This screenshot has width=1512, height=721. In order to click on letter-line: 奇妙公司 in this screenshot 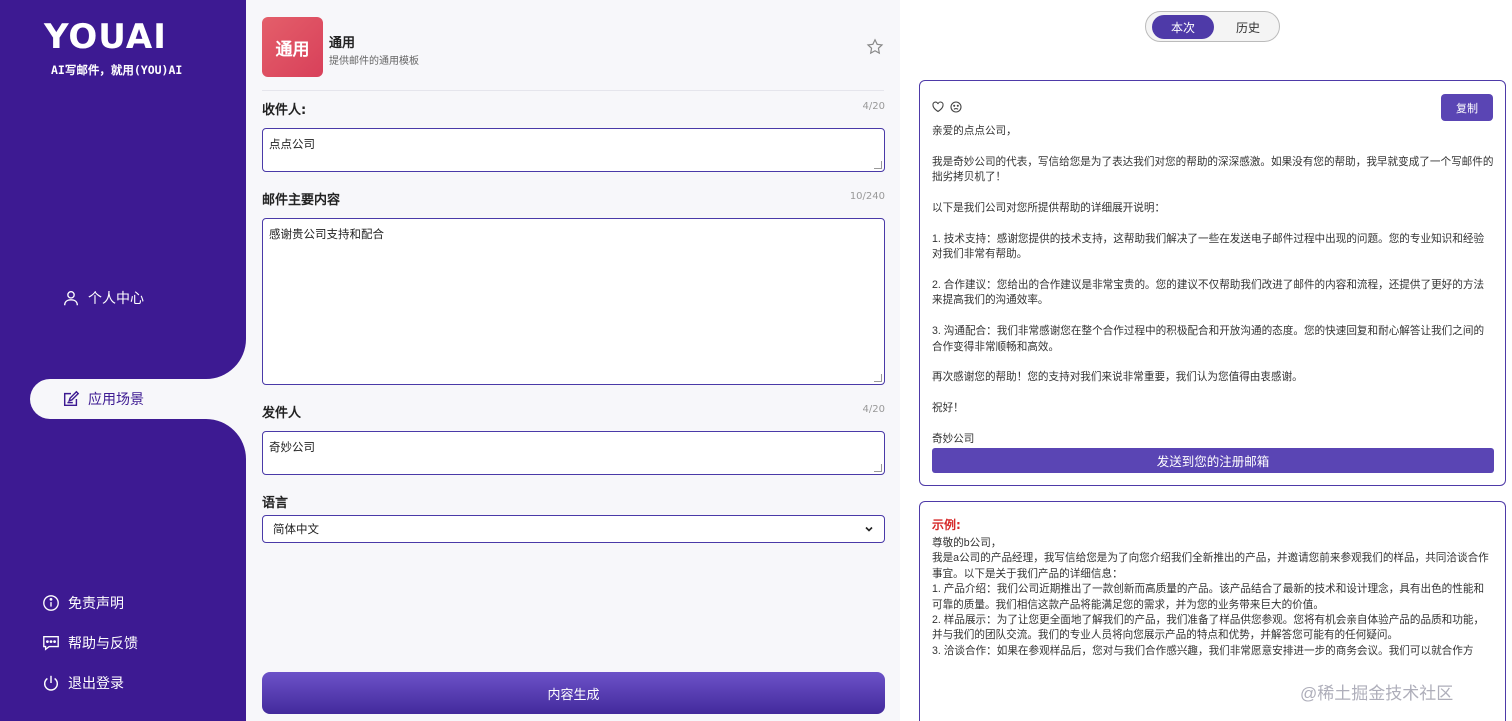, I will do `click(953, 439)`.